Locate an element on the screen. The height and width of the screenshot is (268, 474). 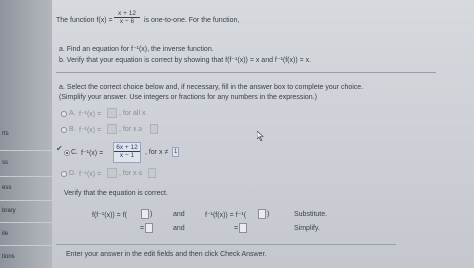
choice-c-suffix: , for x ≠ is located at coordinates (157, 152).